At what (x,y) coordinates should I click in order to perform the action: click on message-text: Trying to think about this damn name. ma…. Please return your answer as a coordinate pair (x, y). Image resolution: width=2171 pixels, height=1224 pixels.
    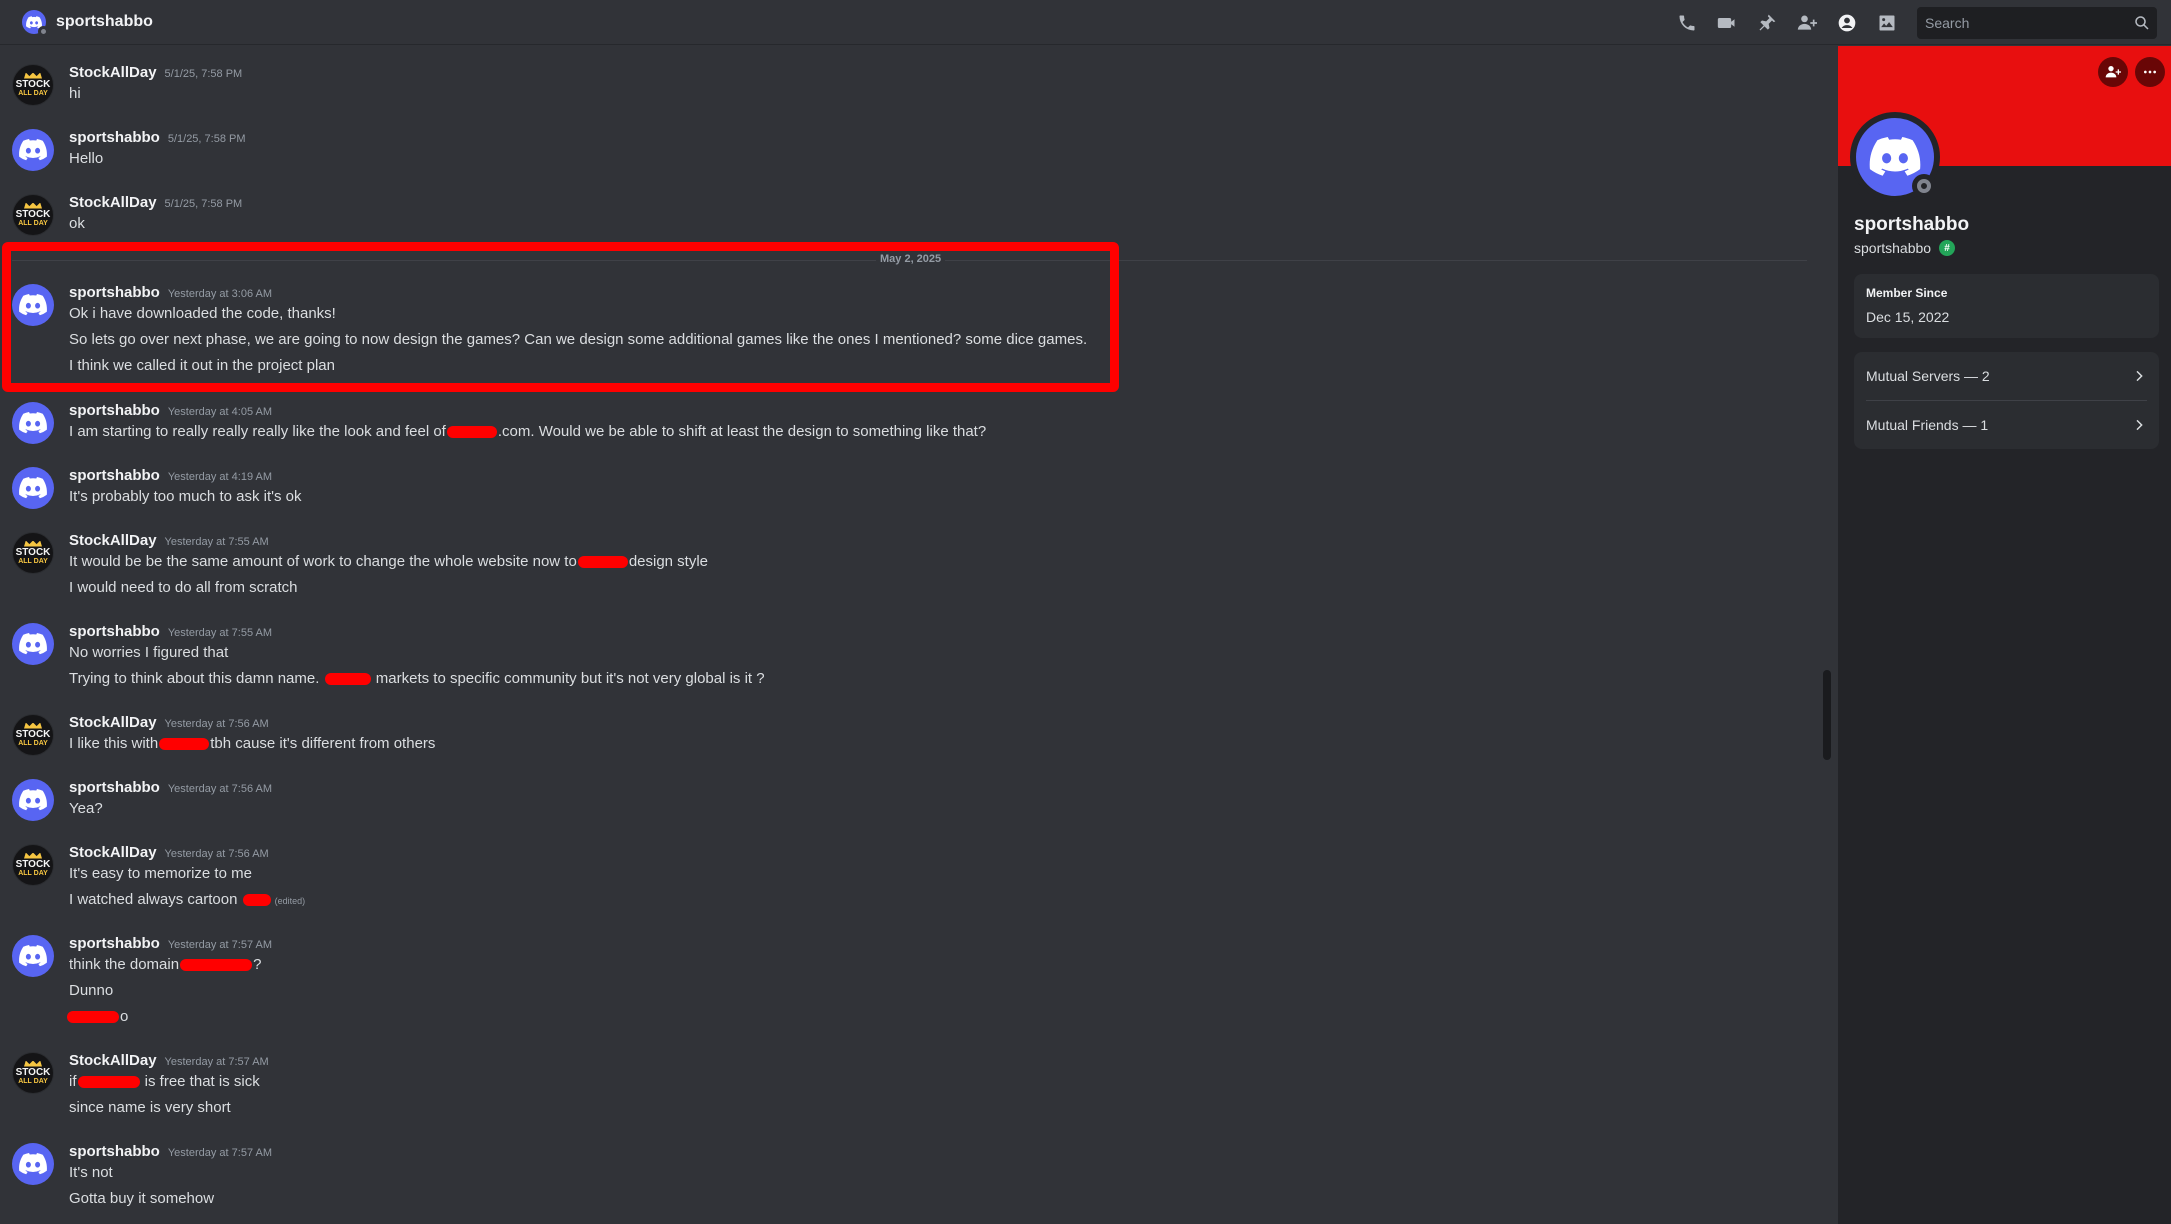
    Looking at the image, I should click on (417, 678).